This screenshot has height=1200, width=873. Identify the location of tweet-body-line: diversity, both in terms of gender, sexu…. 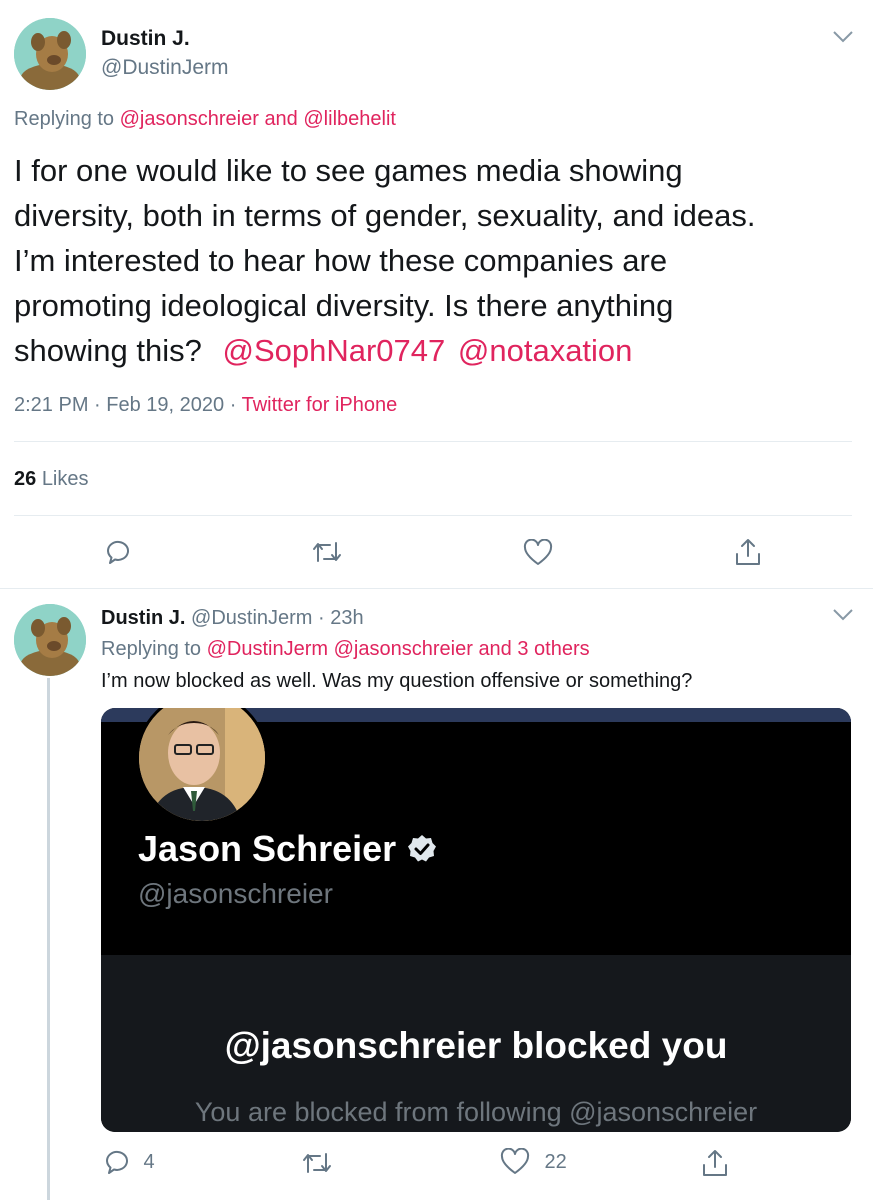
(385, 215).